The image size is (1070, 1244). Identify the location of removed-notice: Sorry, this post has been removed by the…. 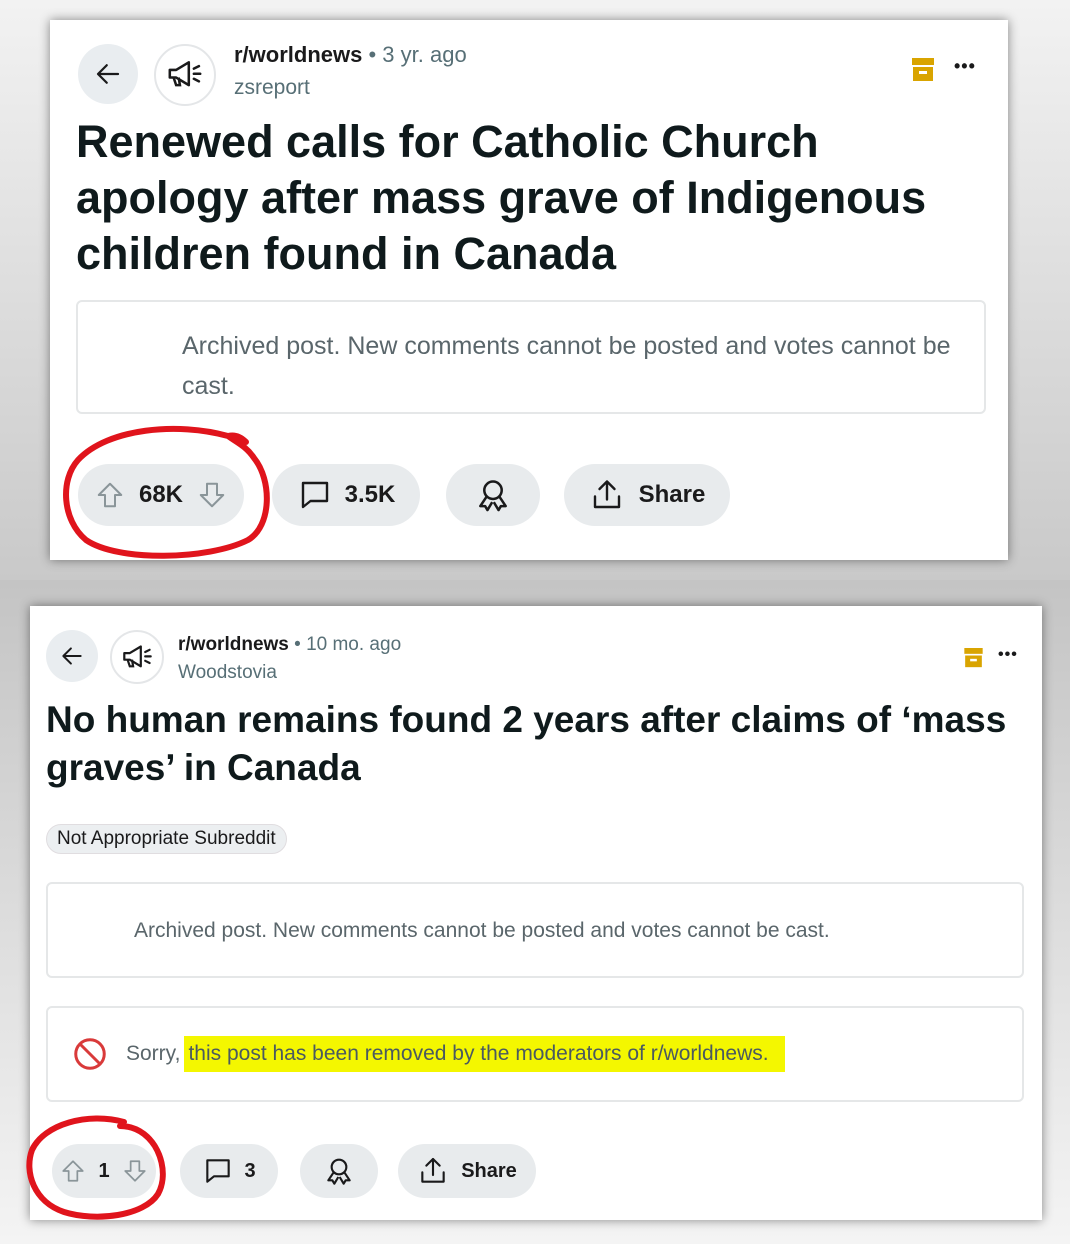
(535, 1054).